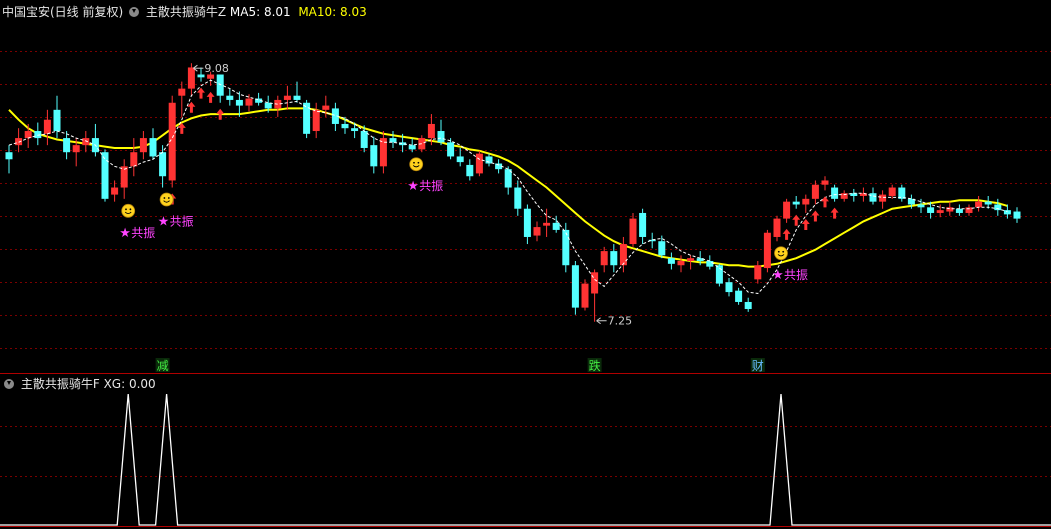  What do you see at coordinates (454, 209) in the screenshot?
I see `smiley-layer` at bounding box center [454, 209].